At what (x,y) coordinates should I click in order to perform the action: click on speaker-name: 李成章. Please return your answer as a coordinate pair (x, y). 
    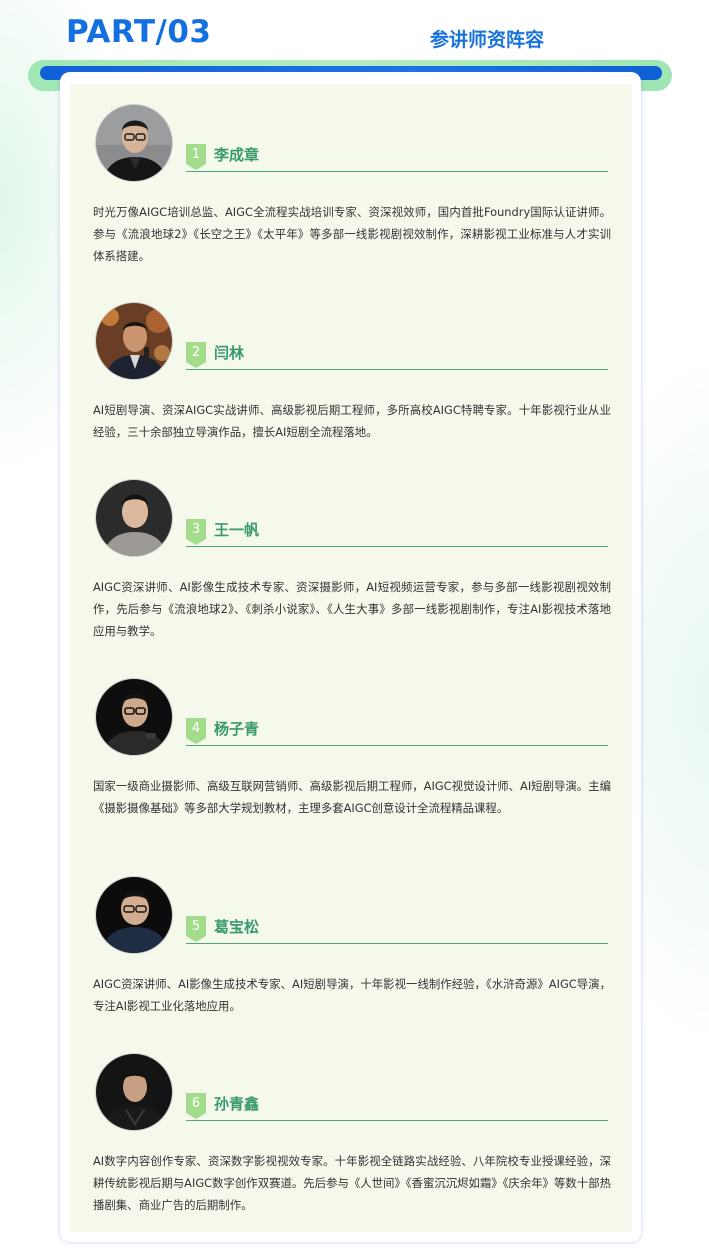
    Looking at the image, I should click on (237, 155).